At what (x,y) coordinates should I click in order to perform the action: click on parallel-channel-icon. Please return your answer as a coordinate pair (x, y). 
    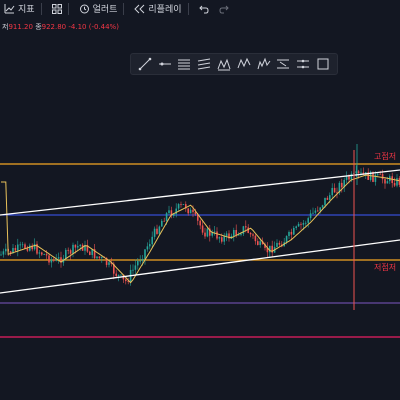
    Looking at the image, I should click on (184, 64).